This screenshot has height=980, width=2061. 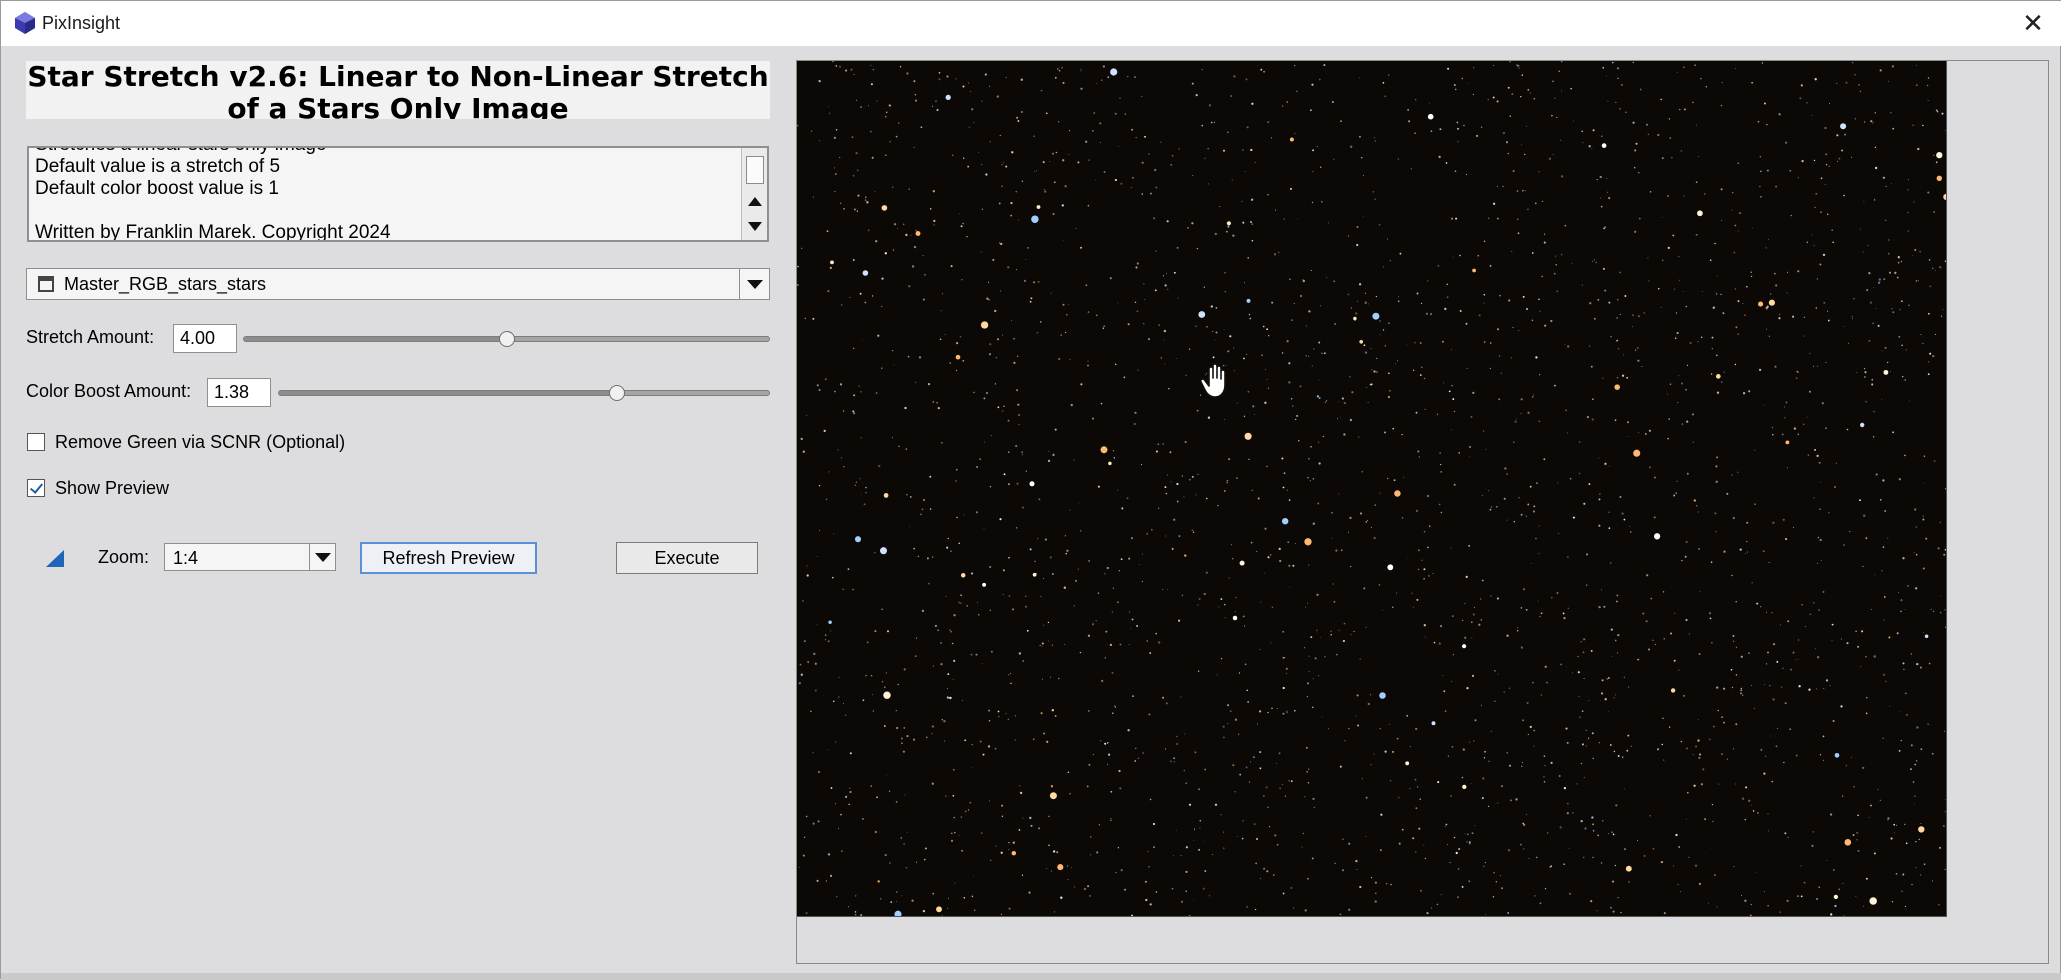 What do you see at coordinates (157, 188) in the screenshot?
I see `info-line: Default color boost value is 1` at bounding box center [157, 188].